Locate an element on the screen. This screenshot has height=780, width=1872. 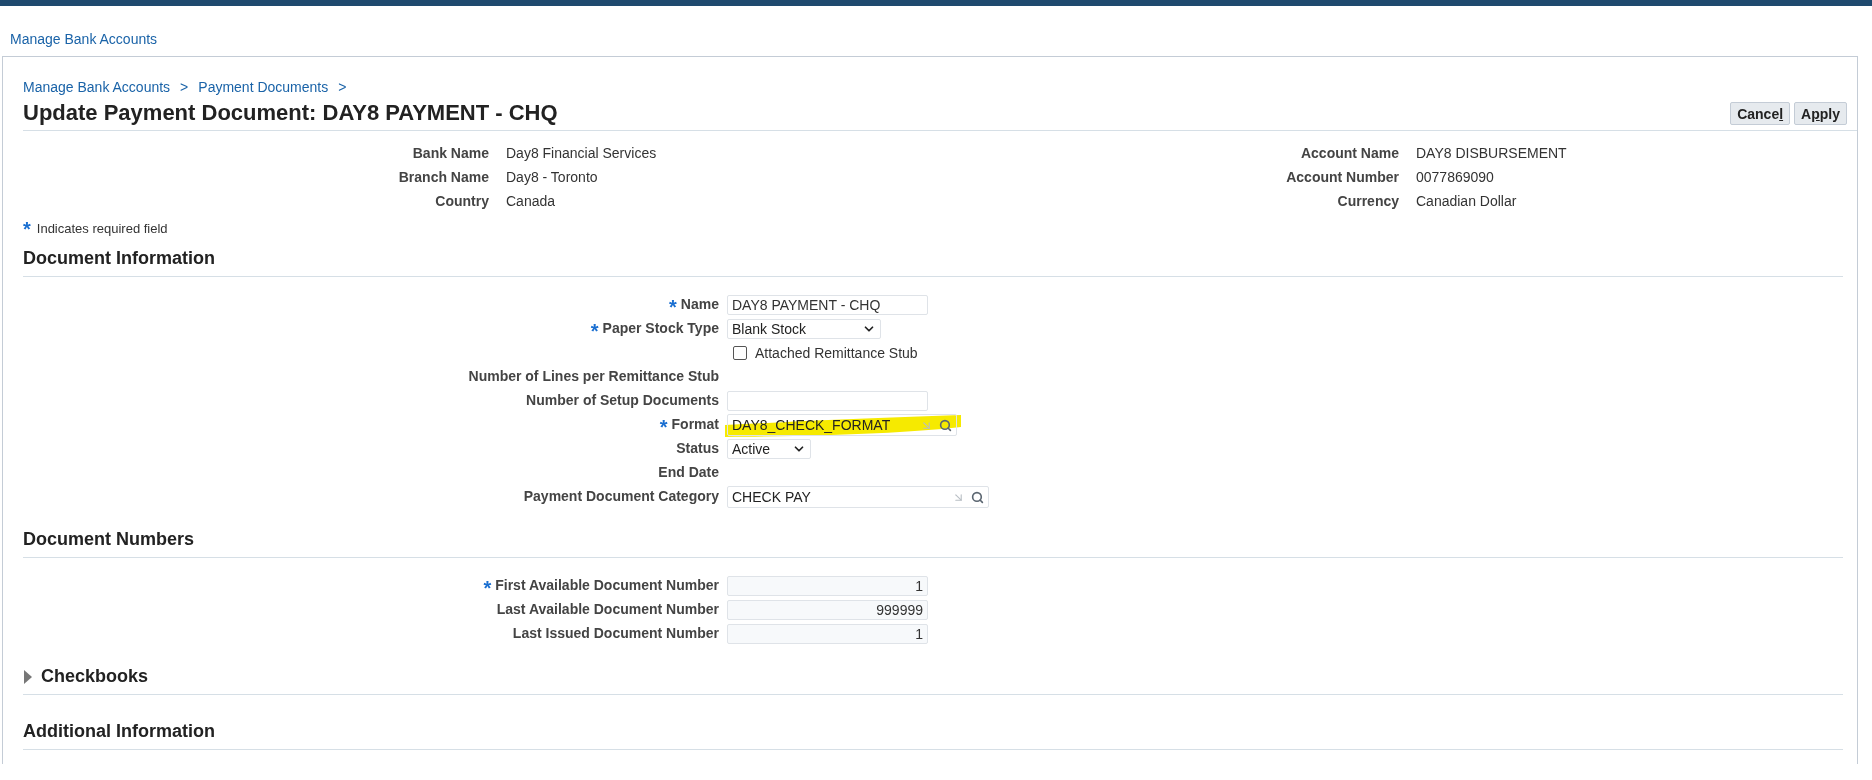
field-value: Canadian Dollar is located at coordinates (1467, 201).